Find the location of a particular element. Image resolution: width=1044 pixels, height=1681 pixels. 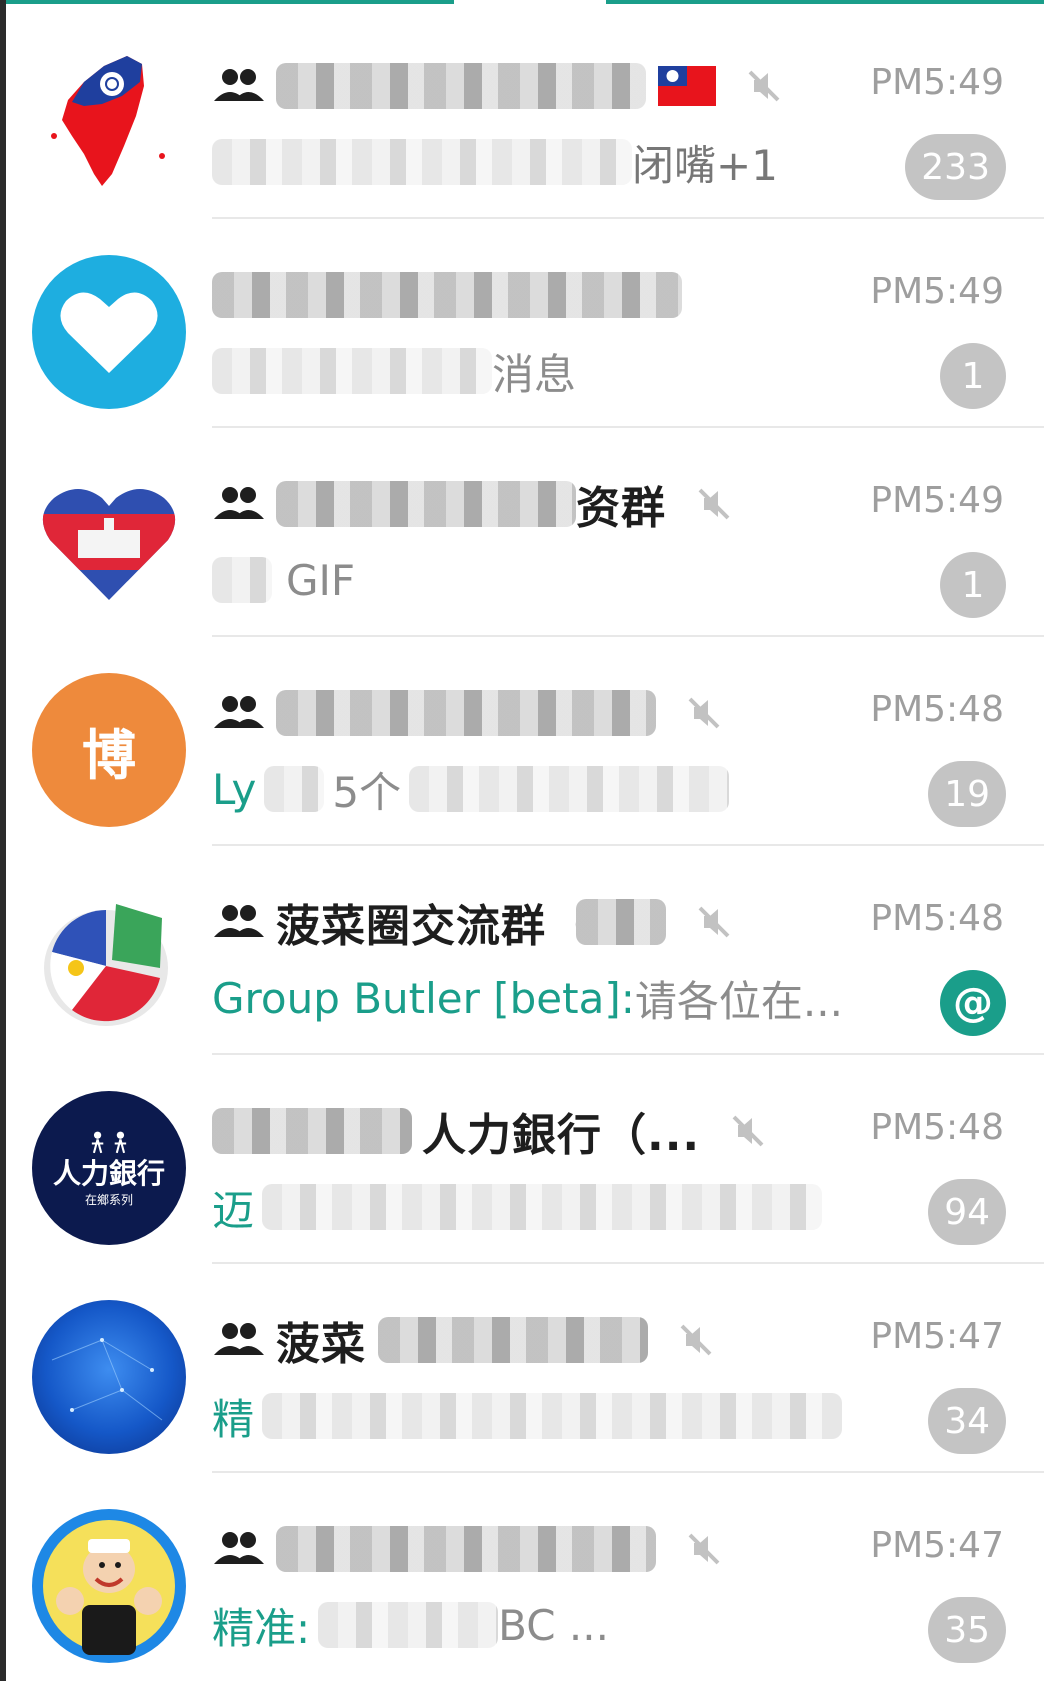

human-bank-avatar: 人力銀行 在鄉系列 is located at coordinates (109, 1168).